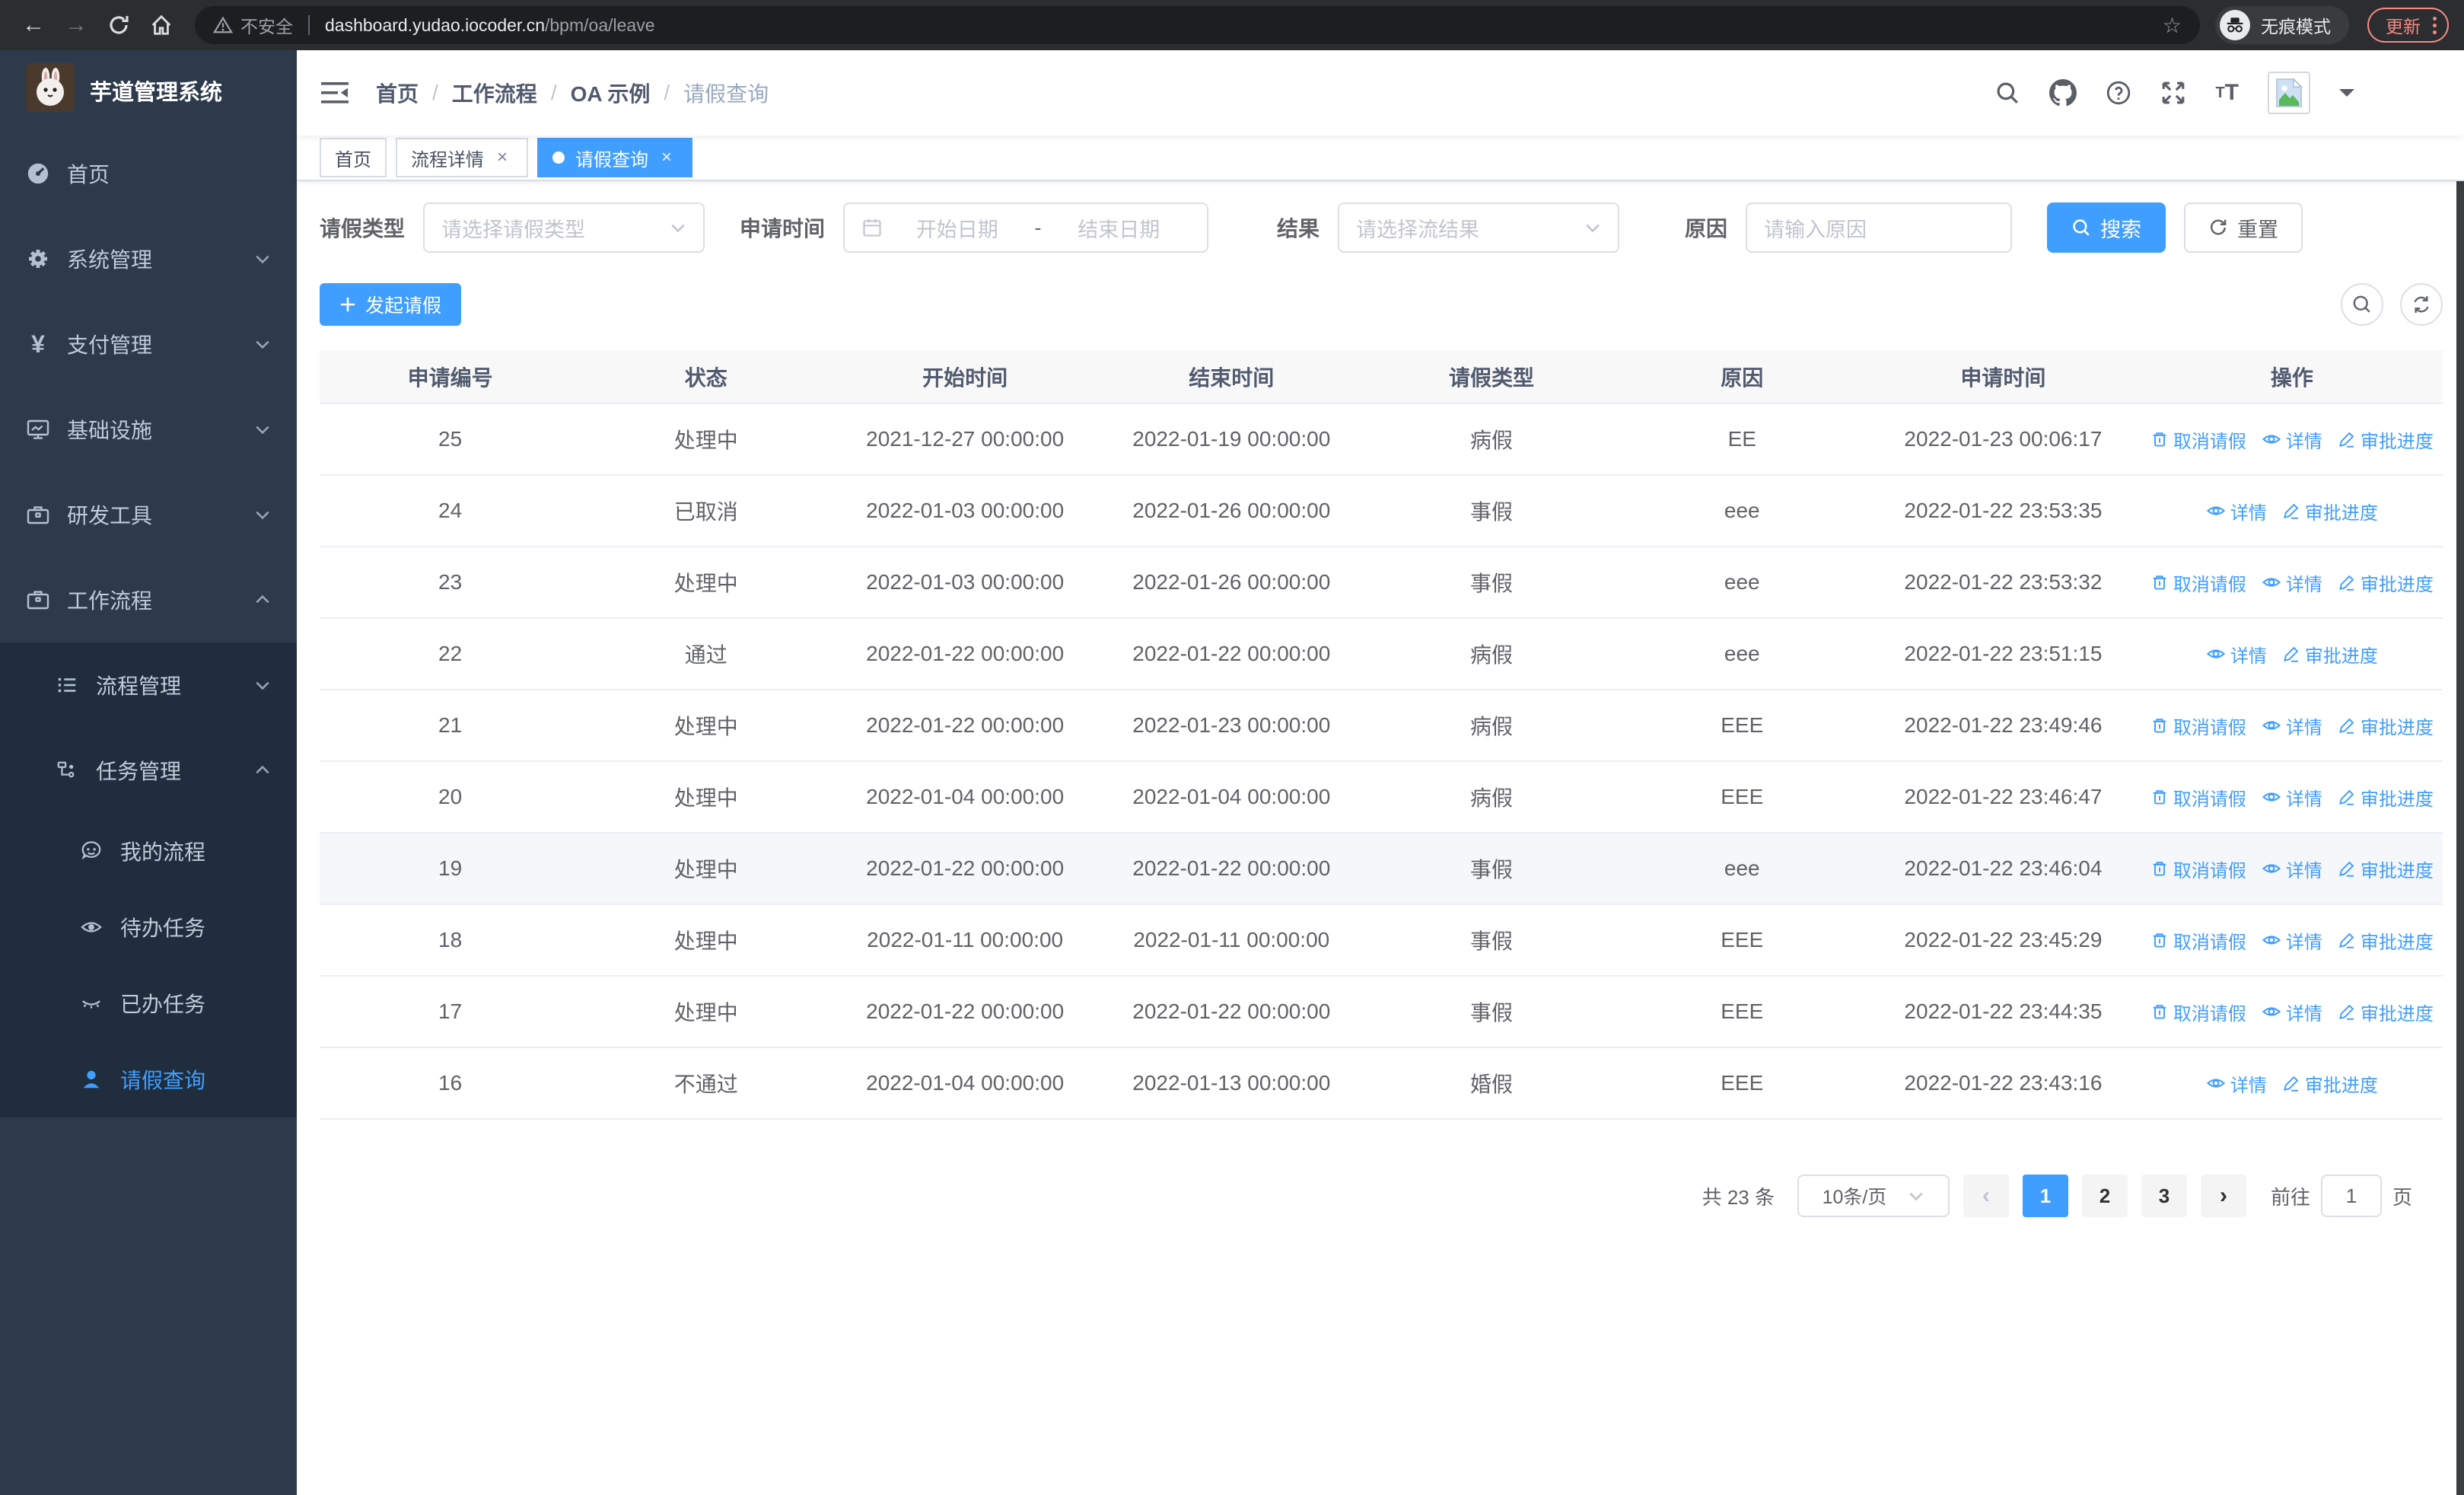 This screenshot has width=2464, height=1495. Describe the element at coordinates (2164, 1196) in the screenshot. I see `page-button-3: 3` at that location.